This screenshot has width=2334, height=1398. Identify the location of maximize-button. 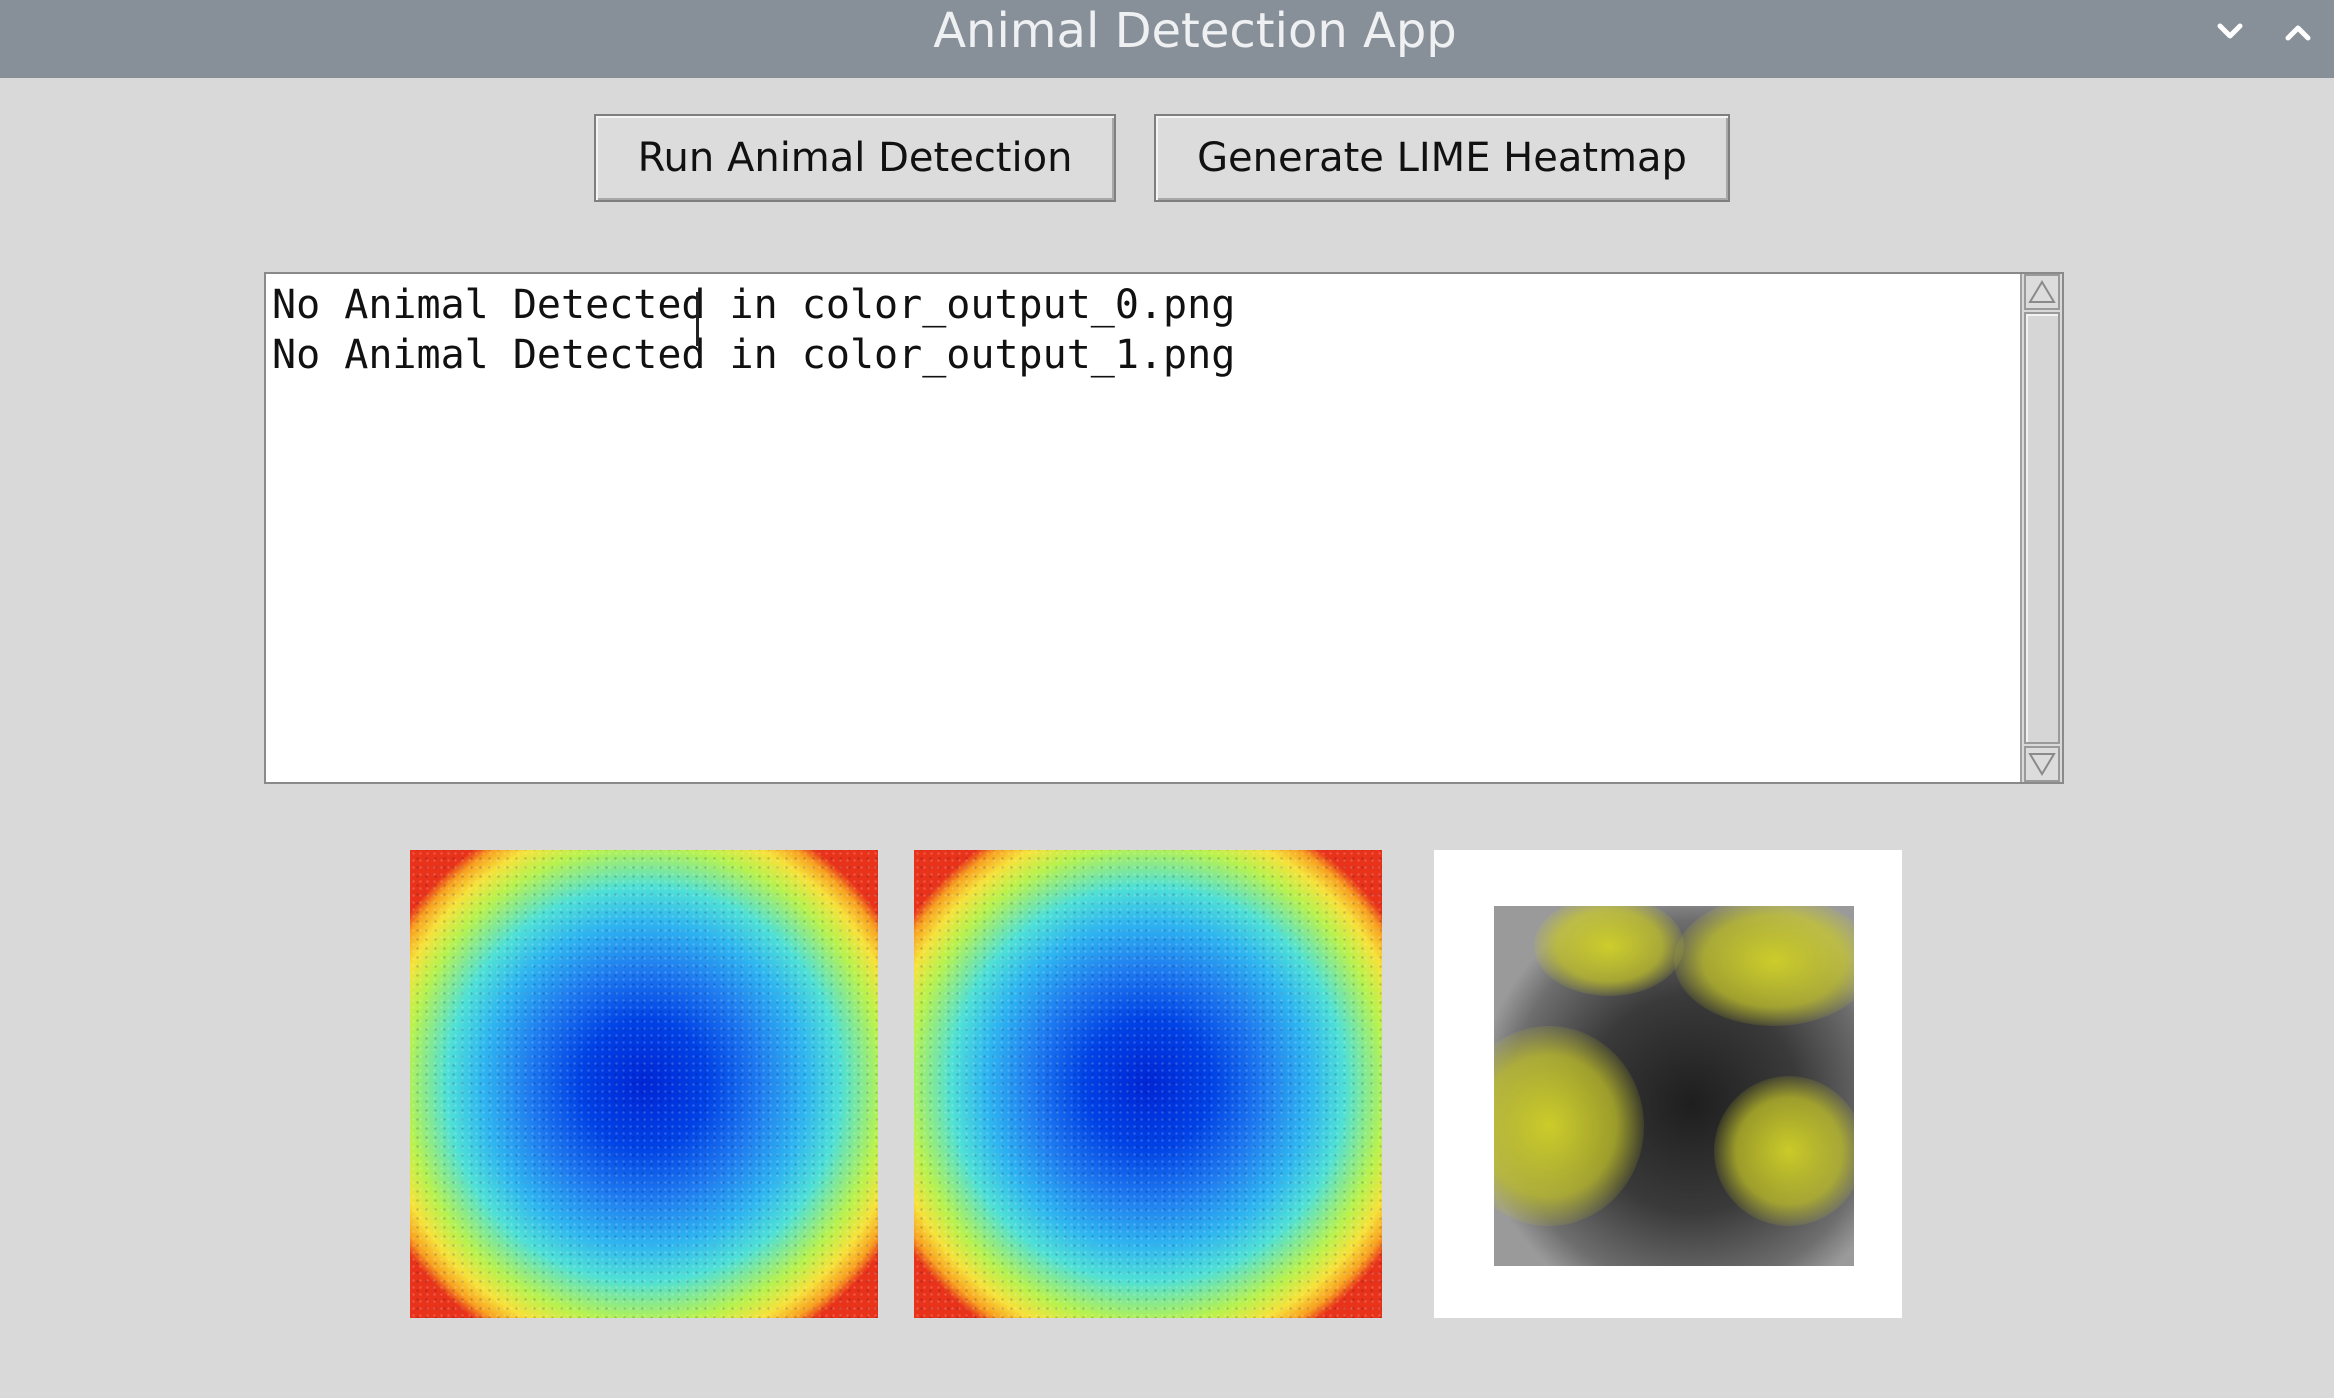
(2298, 32).